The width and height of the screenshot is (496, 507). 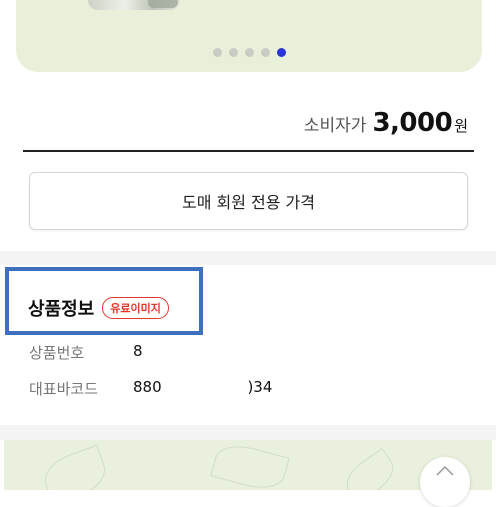 I want to click on product-image-detail, so click(x=163, y=4).